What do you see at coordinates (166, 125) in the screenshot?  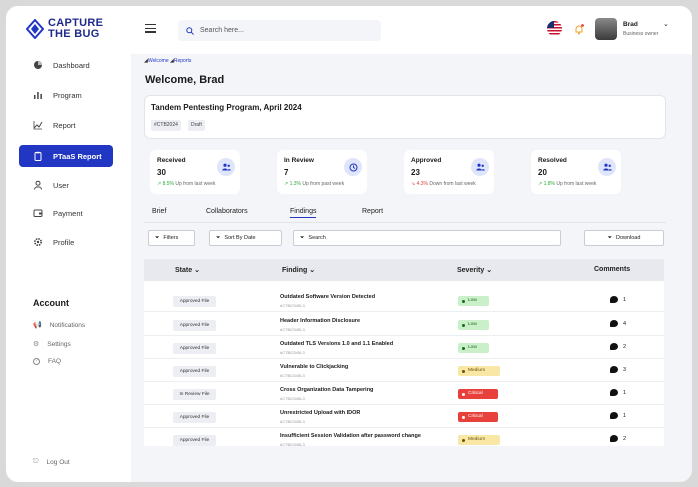 I see `program-tag-code: #CTB2024` at bounding box center [166, 125].